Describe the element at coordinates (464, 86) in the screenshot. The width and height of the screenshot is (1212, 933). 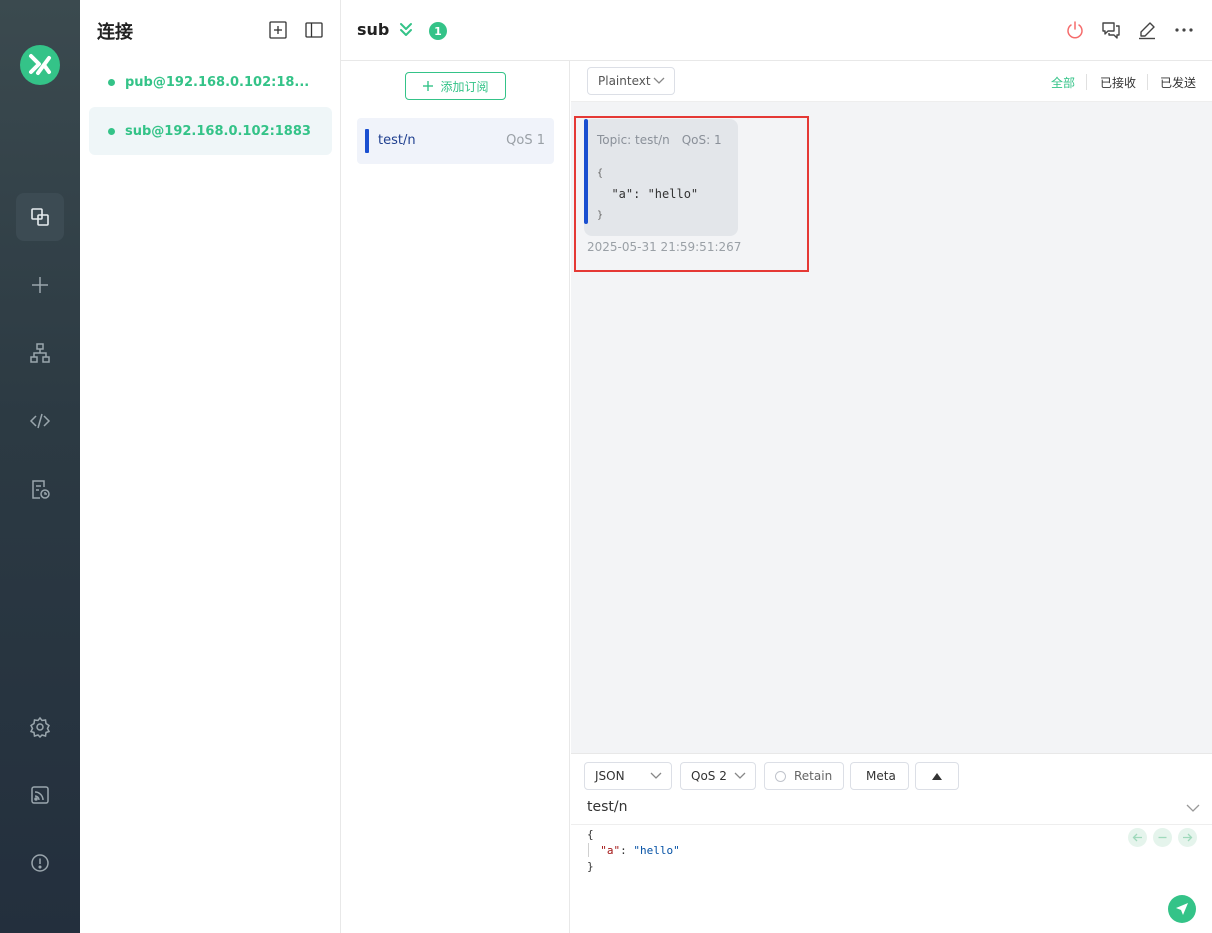
I see `add-subscription-label: 添加订阅` at that location.